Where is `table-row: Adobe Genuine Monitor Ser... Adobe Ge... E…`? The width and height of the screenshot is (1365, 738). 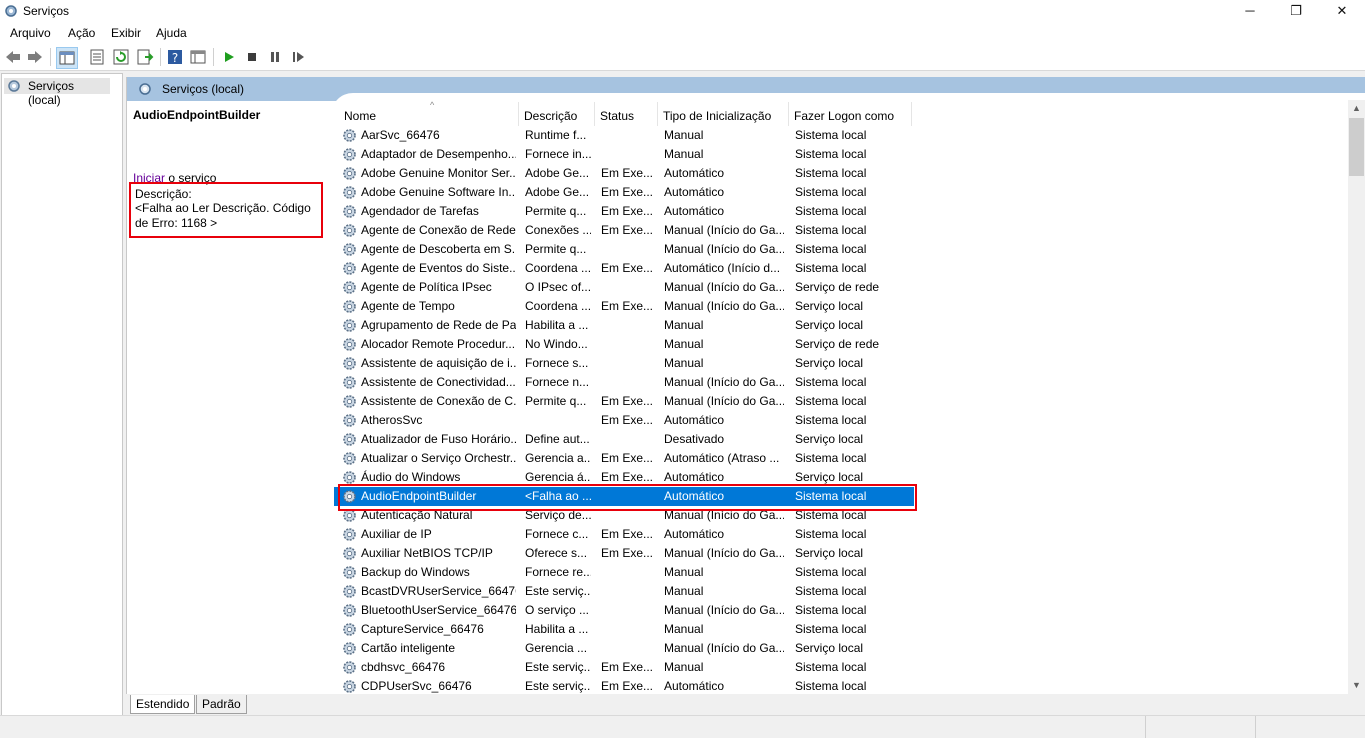 table-row: Adobe Genuine Monitor Ser... Adobe Ge... E… is located at coordinates (624, 173).